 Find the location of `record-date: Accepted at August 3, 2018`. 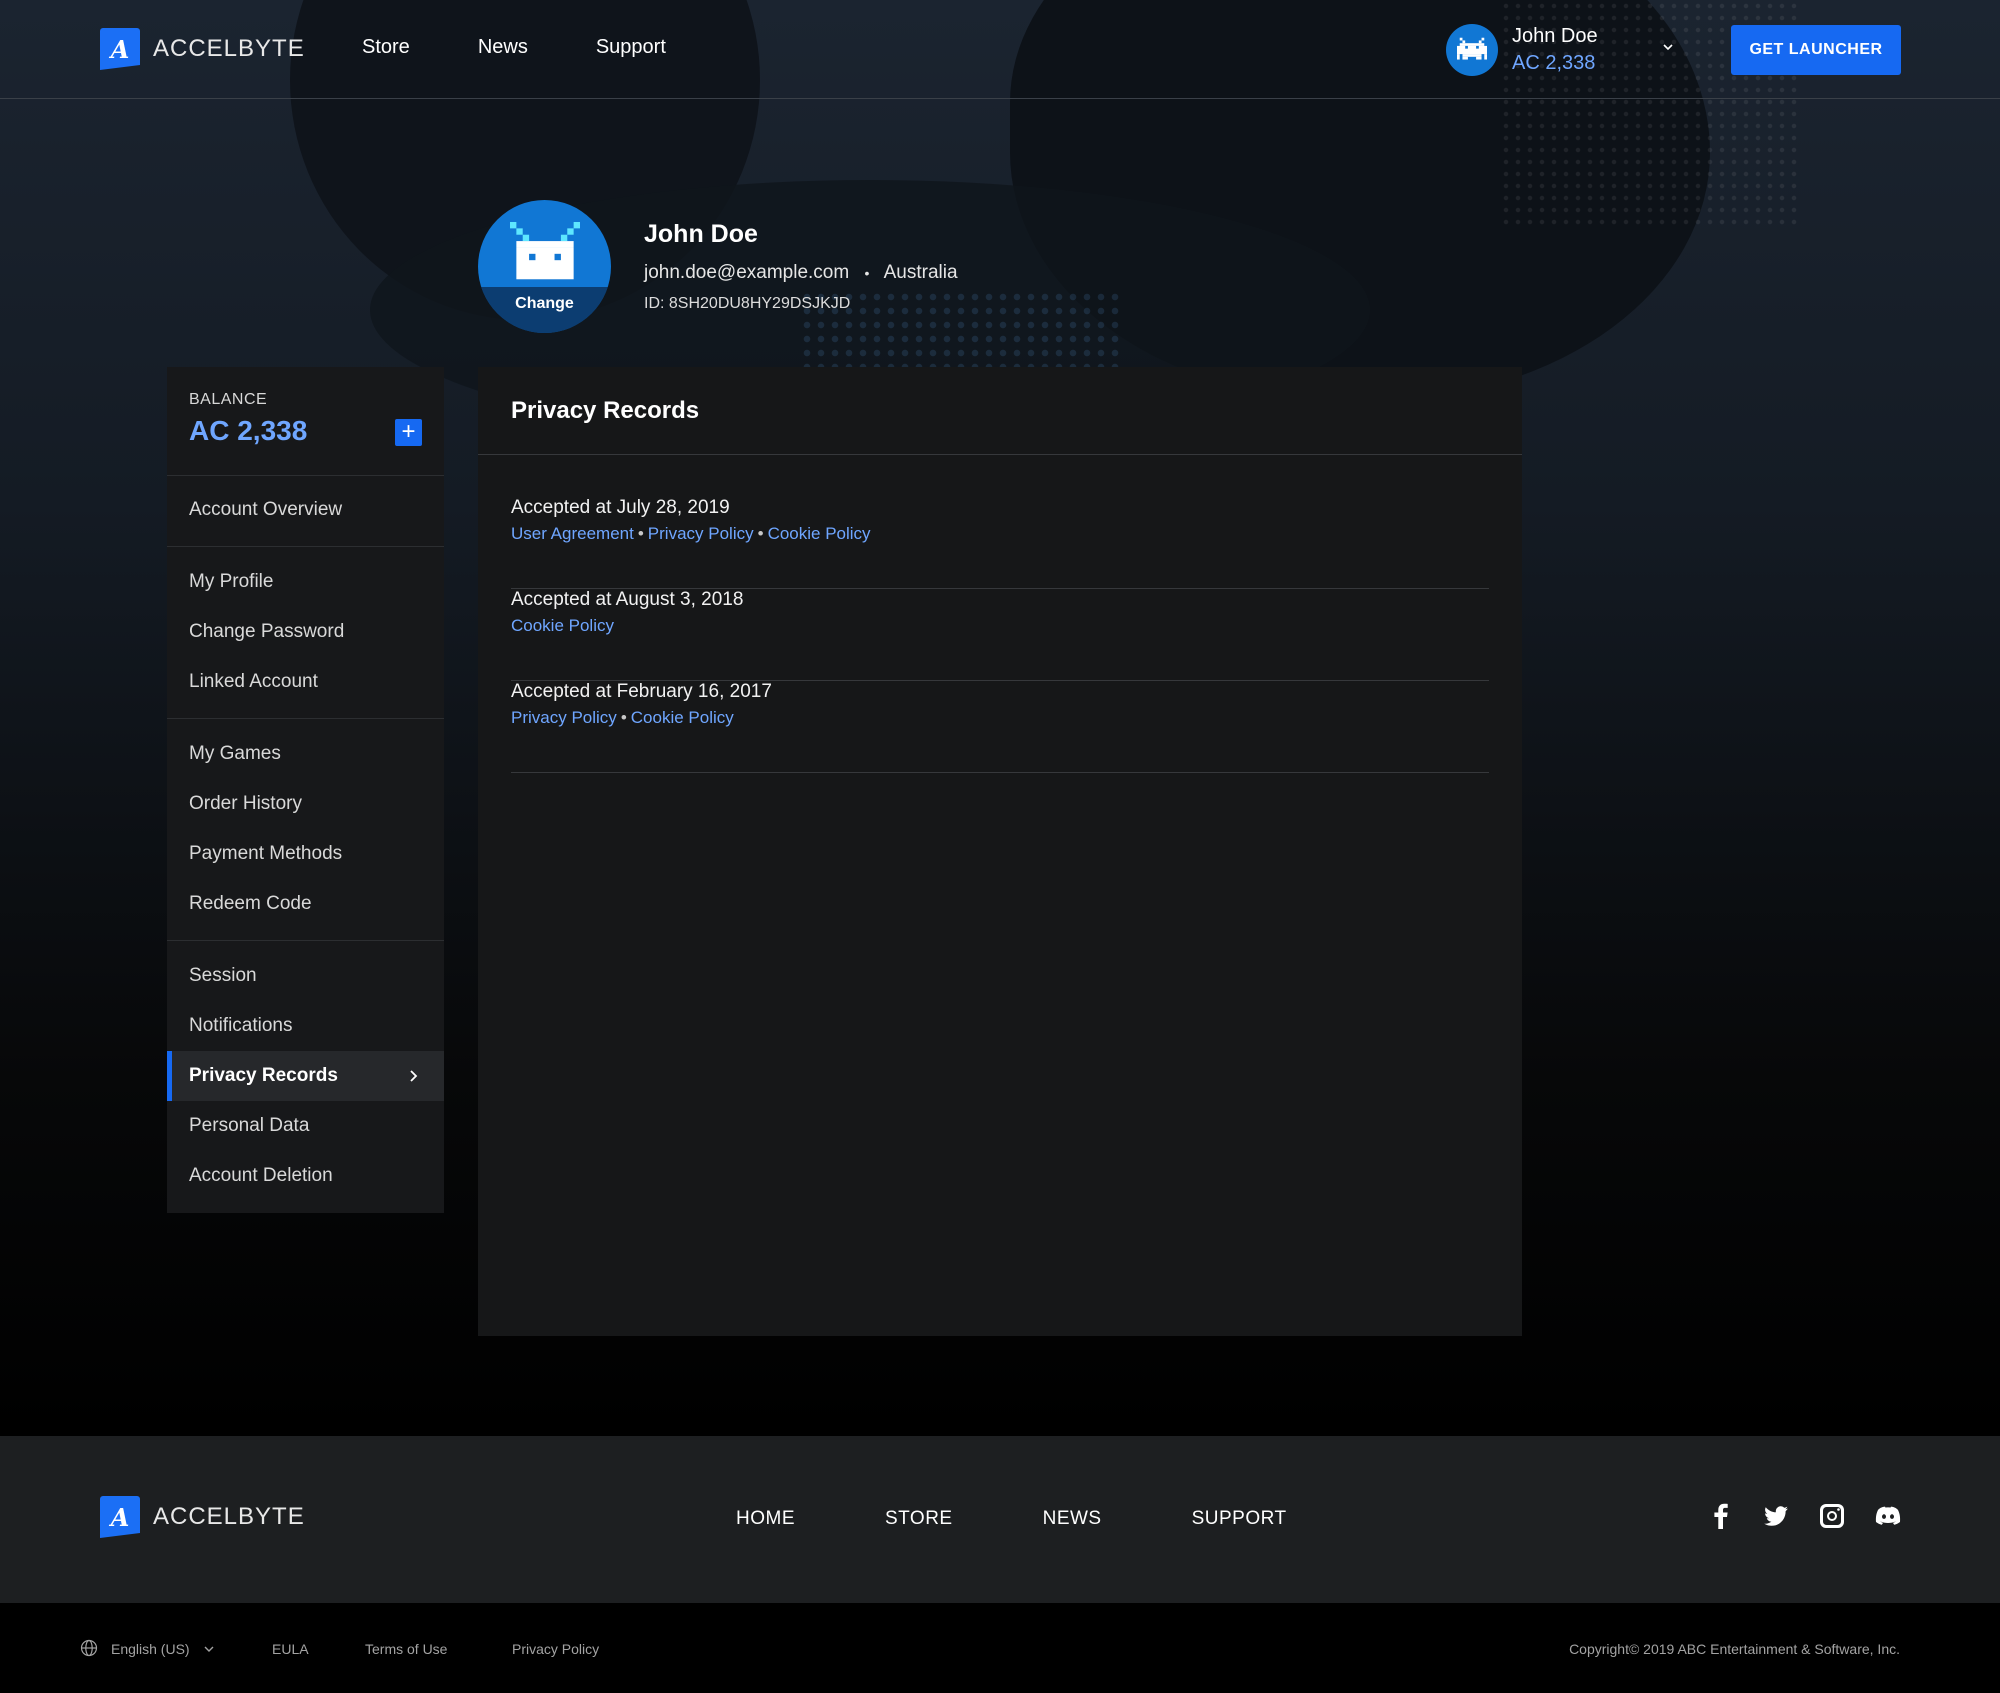

record-date: Accepted at August 3, 2018 is located at coordinates (627, 599).